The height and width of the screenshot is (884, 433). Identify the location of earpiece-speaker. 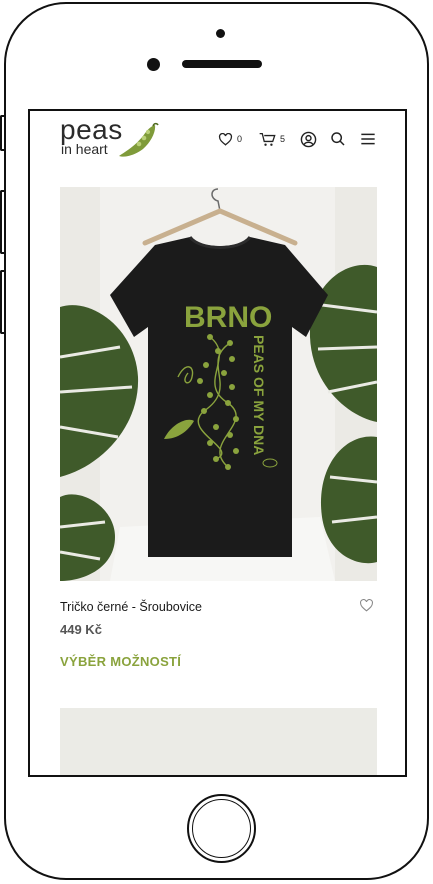
(222, 64).